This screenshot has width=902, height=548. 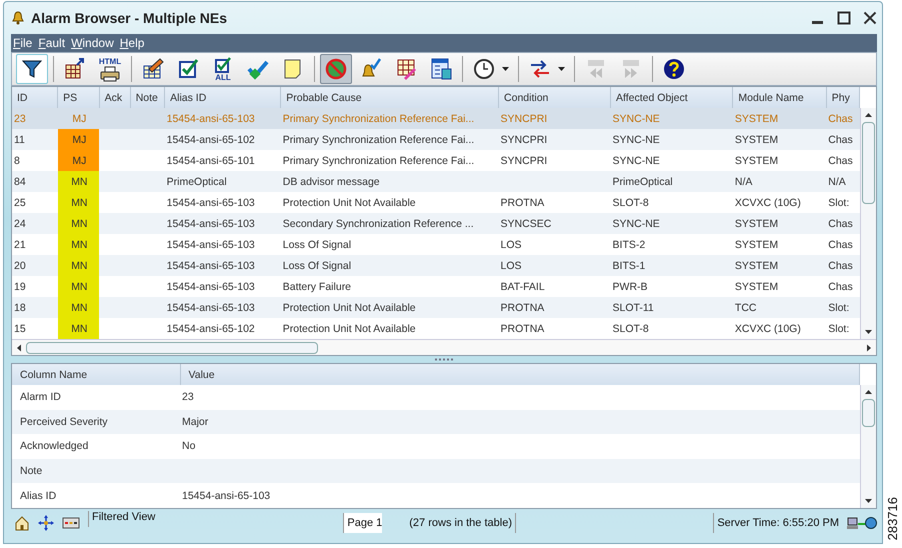 What do you see at coordinates (222, 97) in the screenshot?
I see `column-header: Alias ID` at bounding box center [222, 97].